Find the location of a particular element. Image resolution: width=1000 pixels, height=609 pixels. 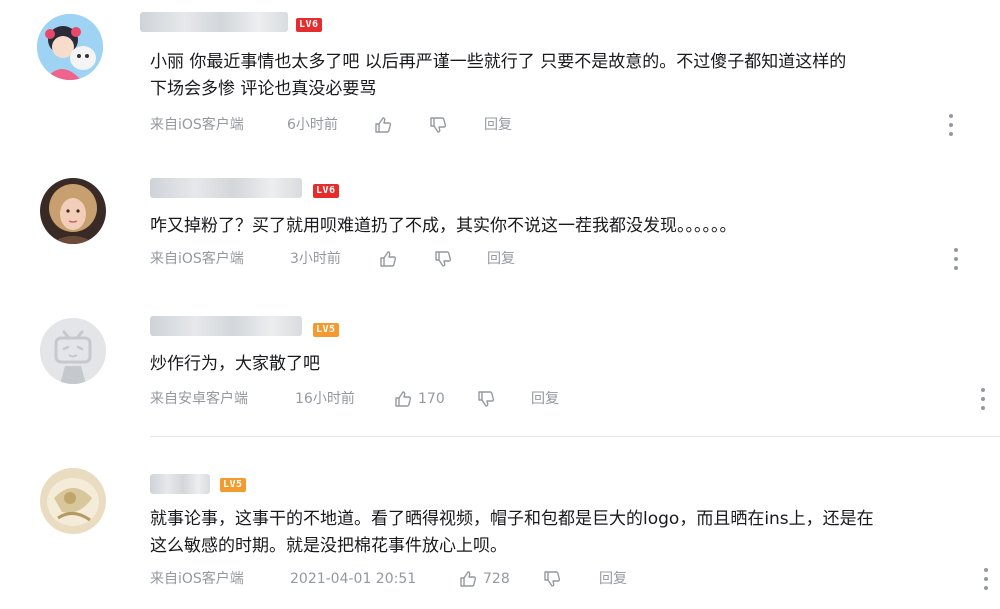

comment-meta: 来自iOS客户端 6小时前 回复 is located at coordinates (570, 125).